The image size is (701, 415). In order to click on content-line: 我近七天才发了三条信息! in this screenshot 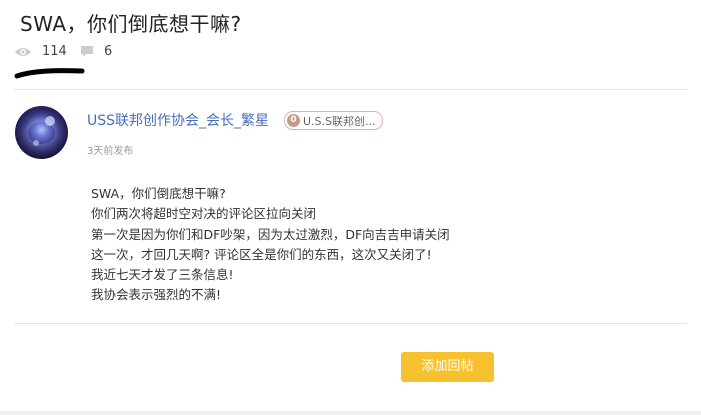, I will do `click(162, 275)`.